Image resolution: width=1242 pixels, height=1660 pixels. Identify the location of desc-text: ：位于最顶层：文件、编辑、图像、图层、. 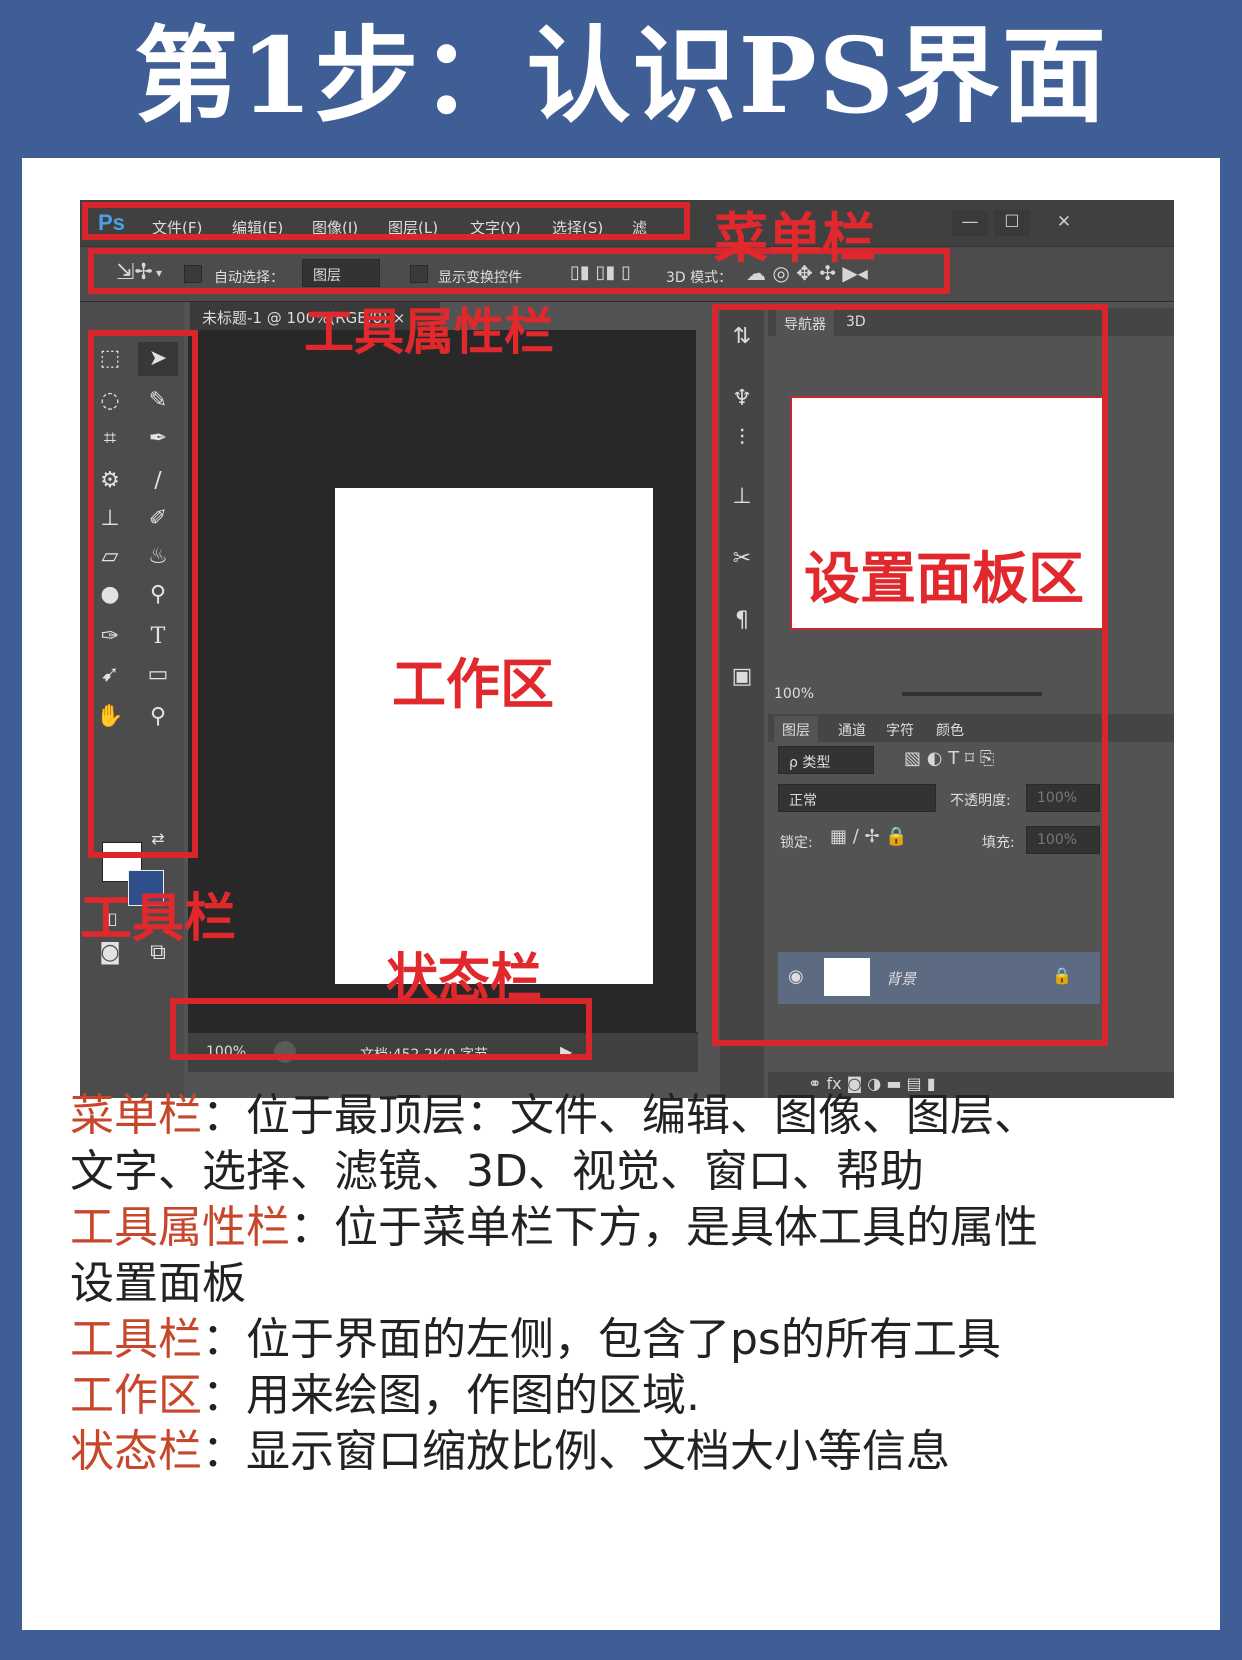
(620, 1115).